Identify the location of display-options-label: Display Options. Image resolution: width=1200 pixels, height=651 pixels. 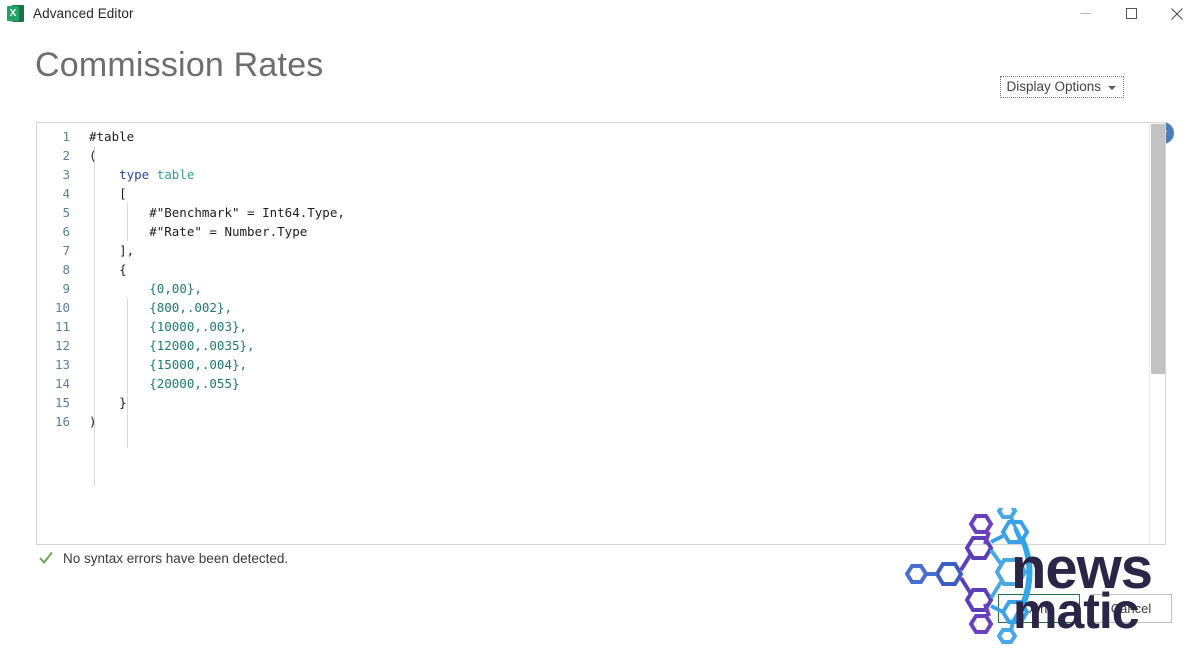
(1053, 86).